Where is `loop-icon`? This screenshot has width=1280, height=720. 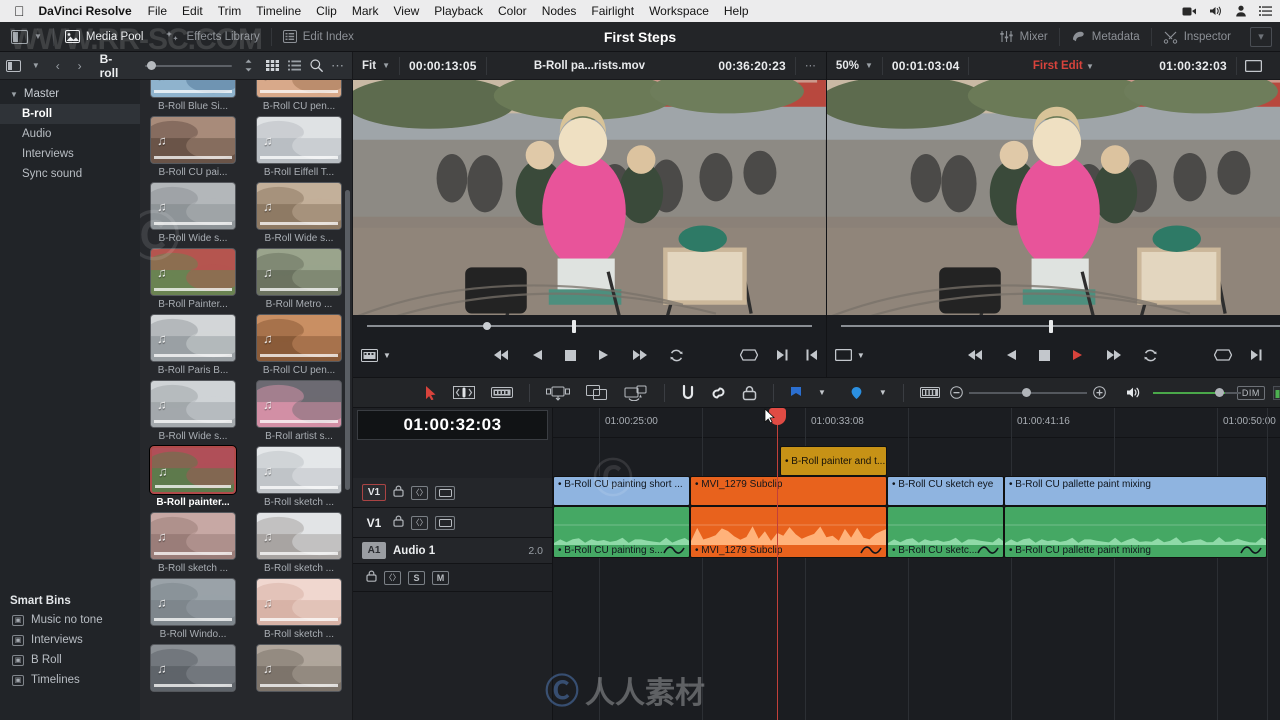 loop-icon is located at coordinates (1150, 355).